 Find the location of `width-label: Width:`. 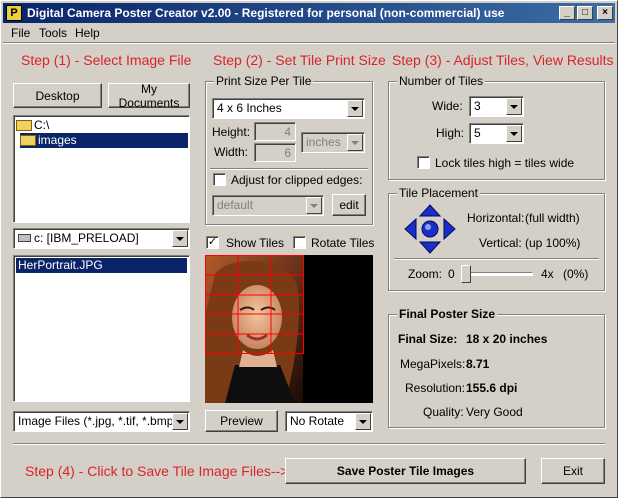

width-label: Width: is located at coordinates (231, 152).